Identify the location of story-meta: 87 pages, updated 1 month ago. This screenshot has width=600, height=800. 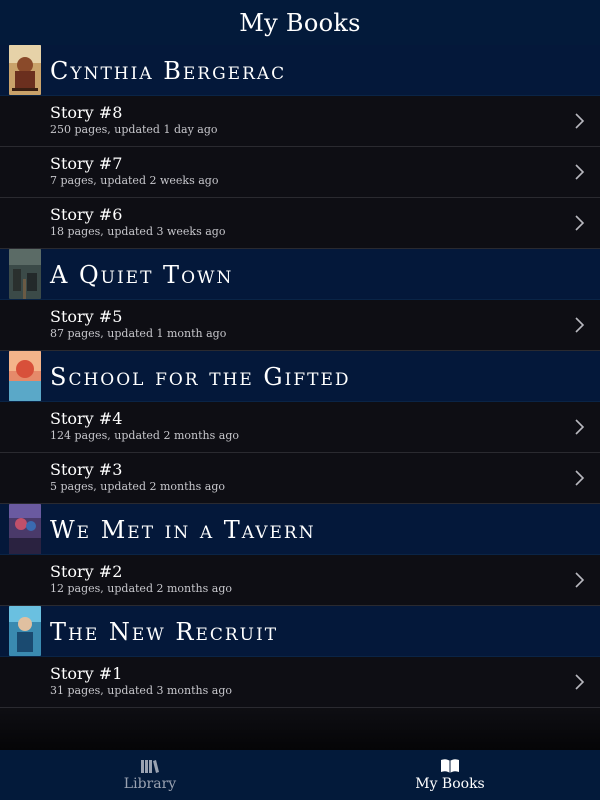
(138, 333).